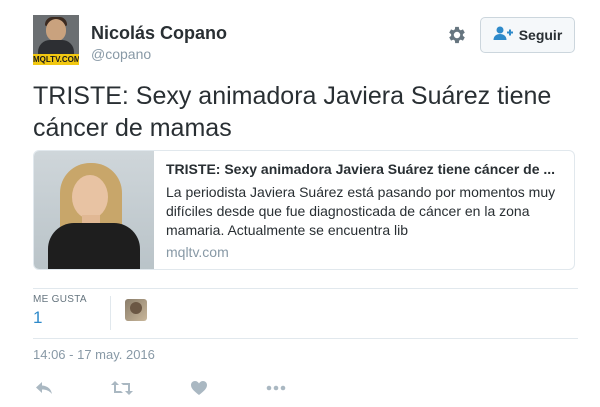  I want to click on likes-label: ME GUSTA, so click(60, 299).